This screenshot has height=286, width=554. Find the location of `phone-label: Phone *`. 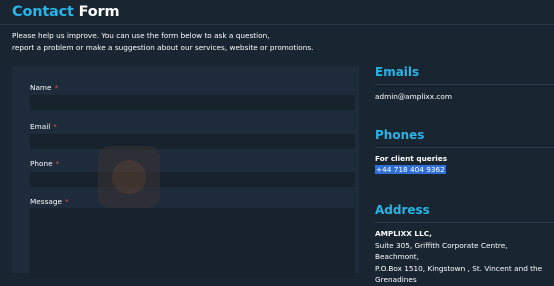

phone-label: Phone * is located at coordinates (45, 163).